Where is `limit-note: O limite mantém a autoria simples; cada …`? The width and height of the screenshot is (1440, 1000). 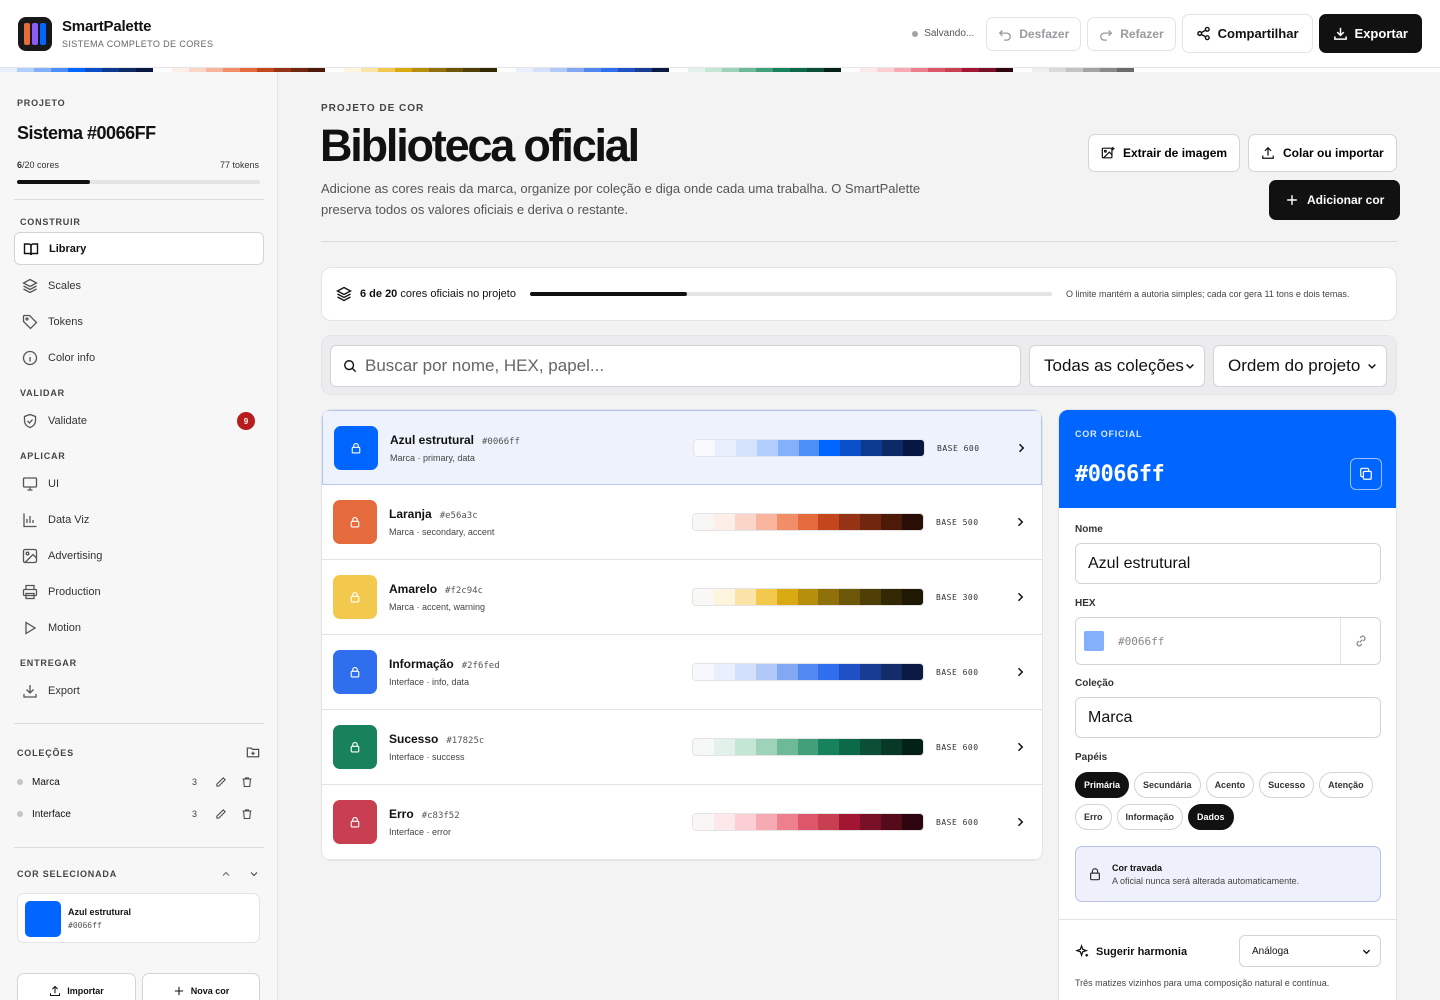
limit-note: O limite mantém a autoria simples; cada … is located at coordinates (1207, 294).